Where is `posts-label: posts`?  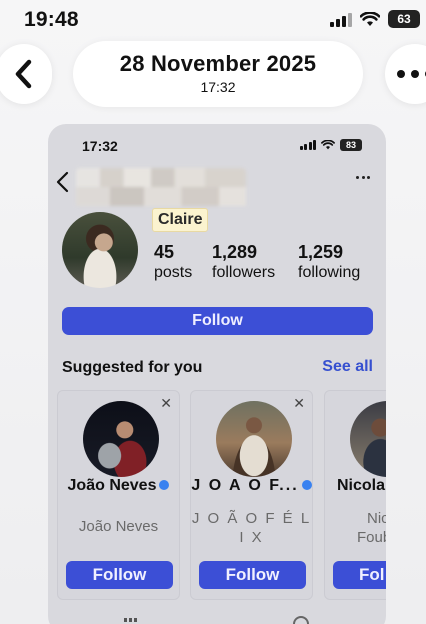 posts-label: posts is located at coordinates (173, 272).